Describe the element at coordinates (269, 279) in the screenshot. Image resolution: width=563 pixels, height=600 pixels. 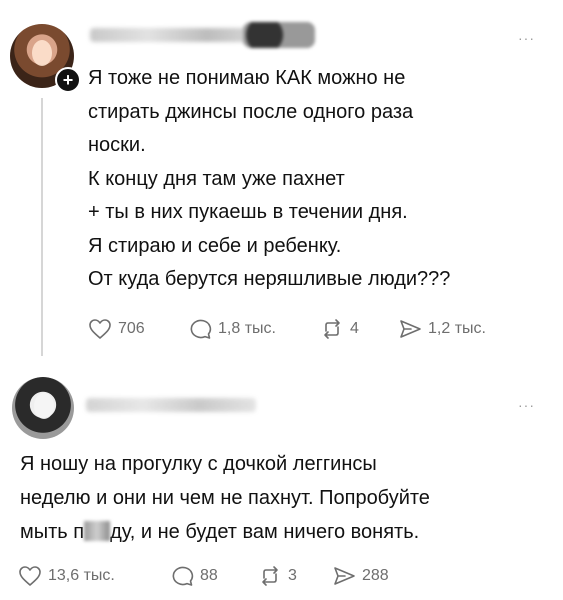
I see `post-text-line: От куда берутся неряшливые люди???` at that location.